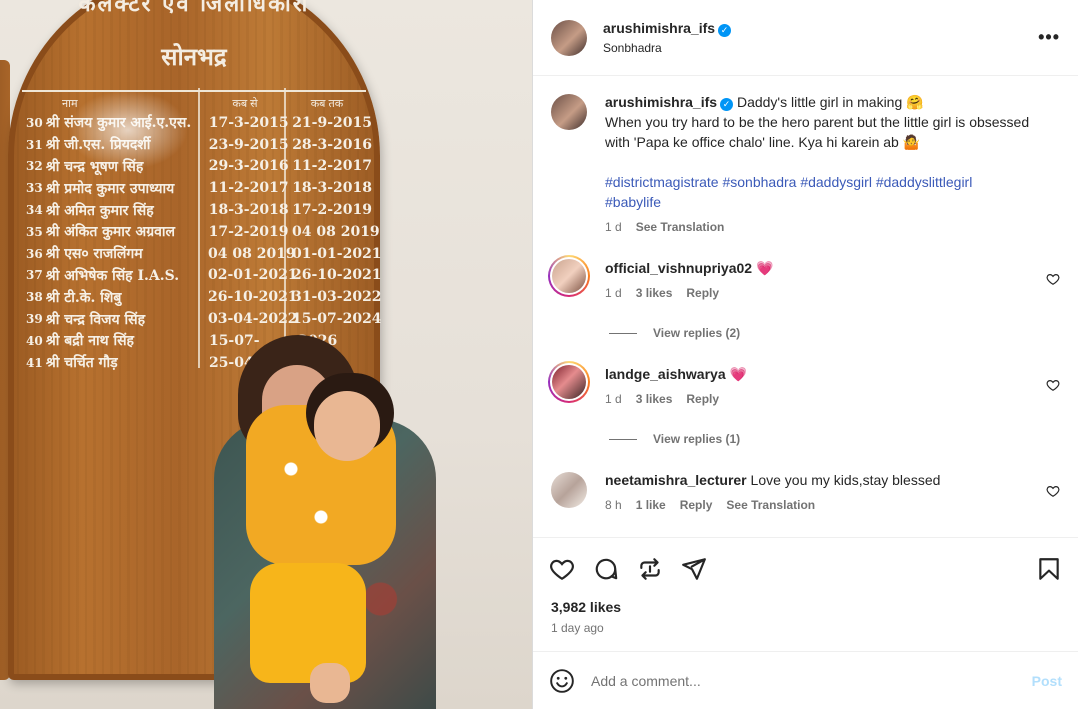 The image size is (1078, 709). Describe the element at coordinates (659, 28) in the screenshot. I see `author-username: arushimishra_ifs` at that location.